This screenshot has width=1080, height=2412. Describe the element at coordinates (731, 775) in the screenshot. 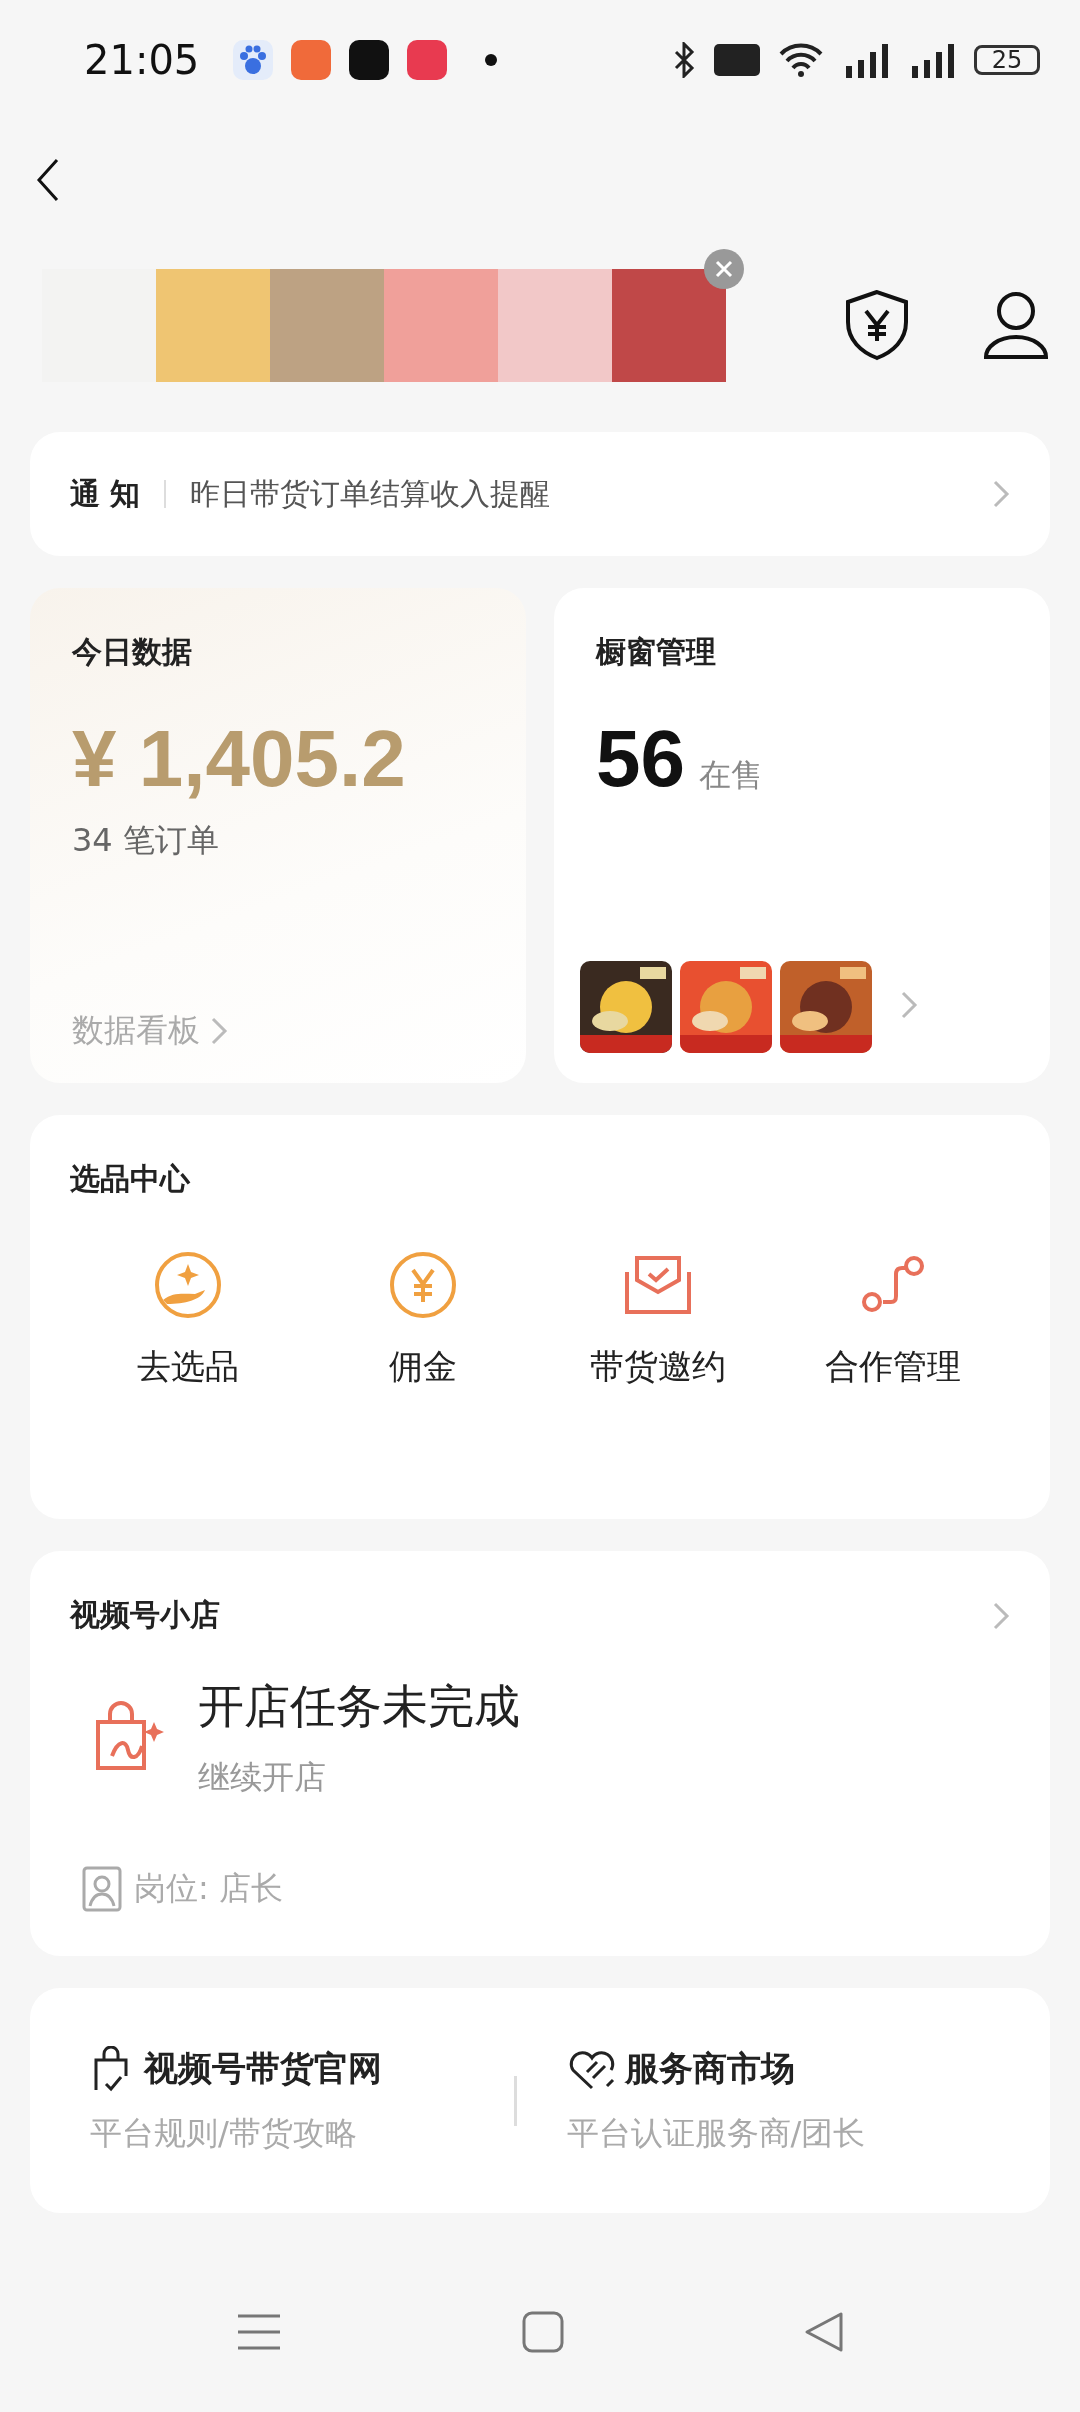

I see `on-sale-label: 在售` at that location.